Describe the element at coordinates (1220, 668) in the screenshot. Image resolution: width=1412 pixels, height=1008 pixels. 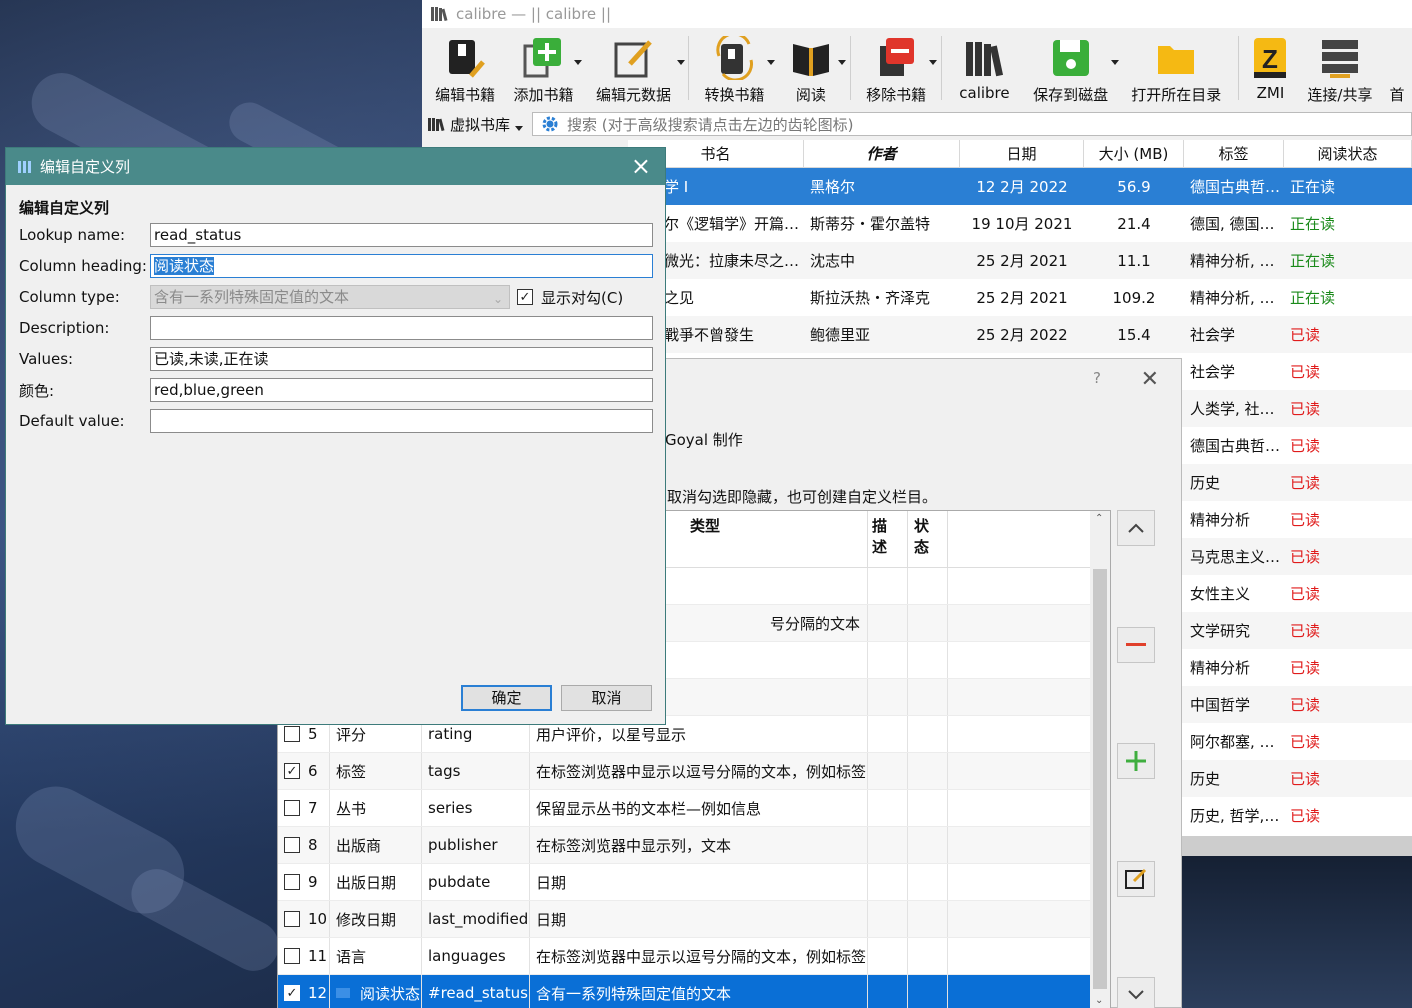
I see `book-cell-tags: 精神分析` at that location.